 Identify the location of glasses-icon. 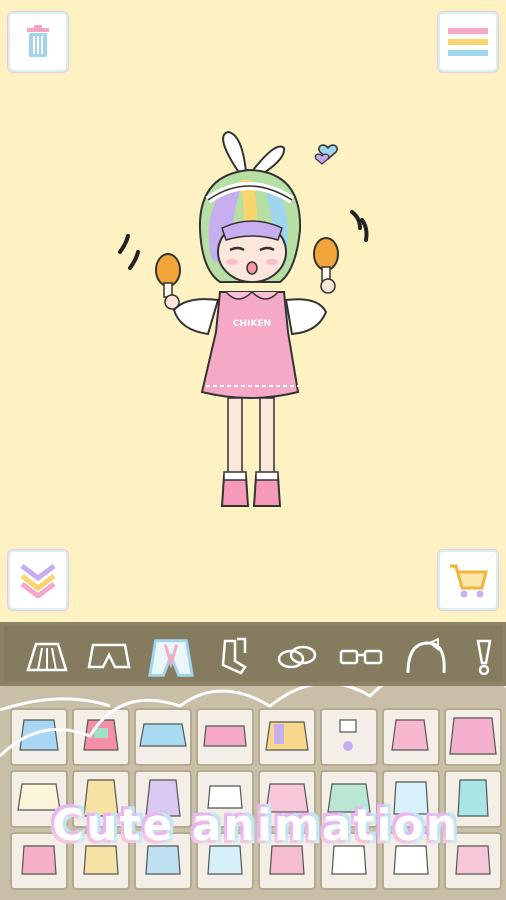
(361, 657).